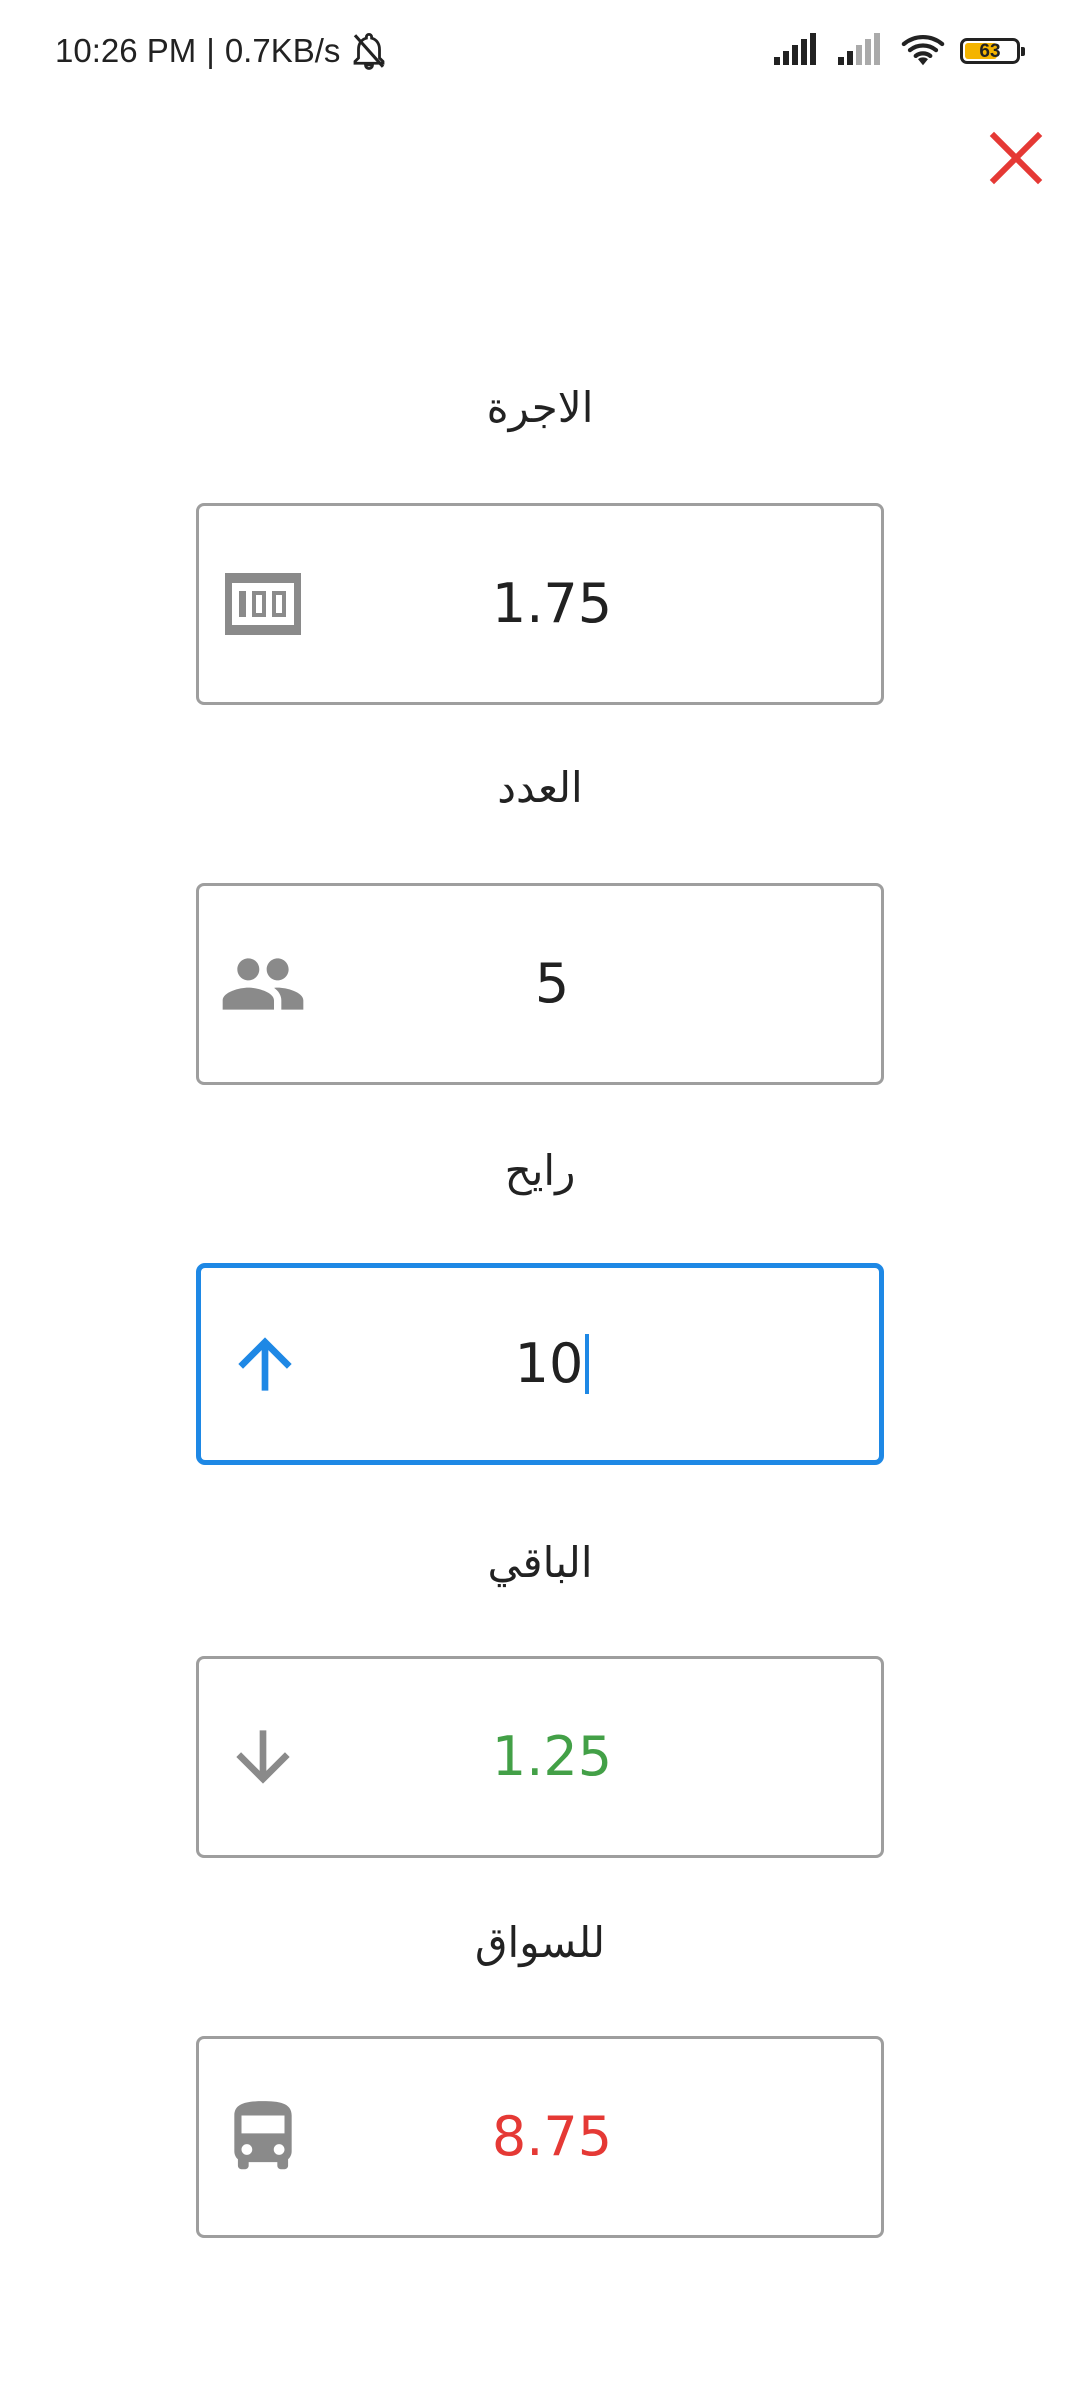 Image resolution: width=1080 pixels, height=2400 pixels. I want to click on fare-field: 1.75, so click(540, 604).